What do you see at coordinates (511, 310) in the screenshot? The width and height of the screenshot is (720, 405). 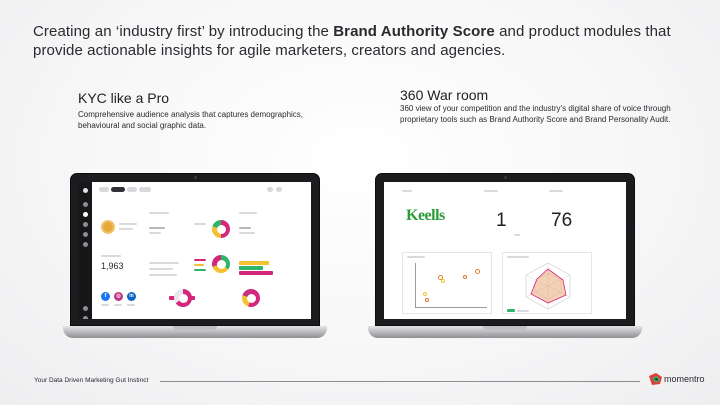 I see `radar-legend-swatch` at bounding box center [511, 310].